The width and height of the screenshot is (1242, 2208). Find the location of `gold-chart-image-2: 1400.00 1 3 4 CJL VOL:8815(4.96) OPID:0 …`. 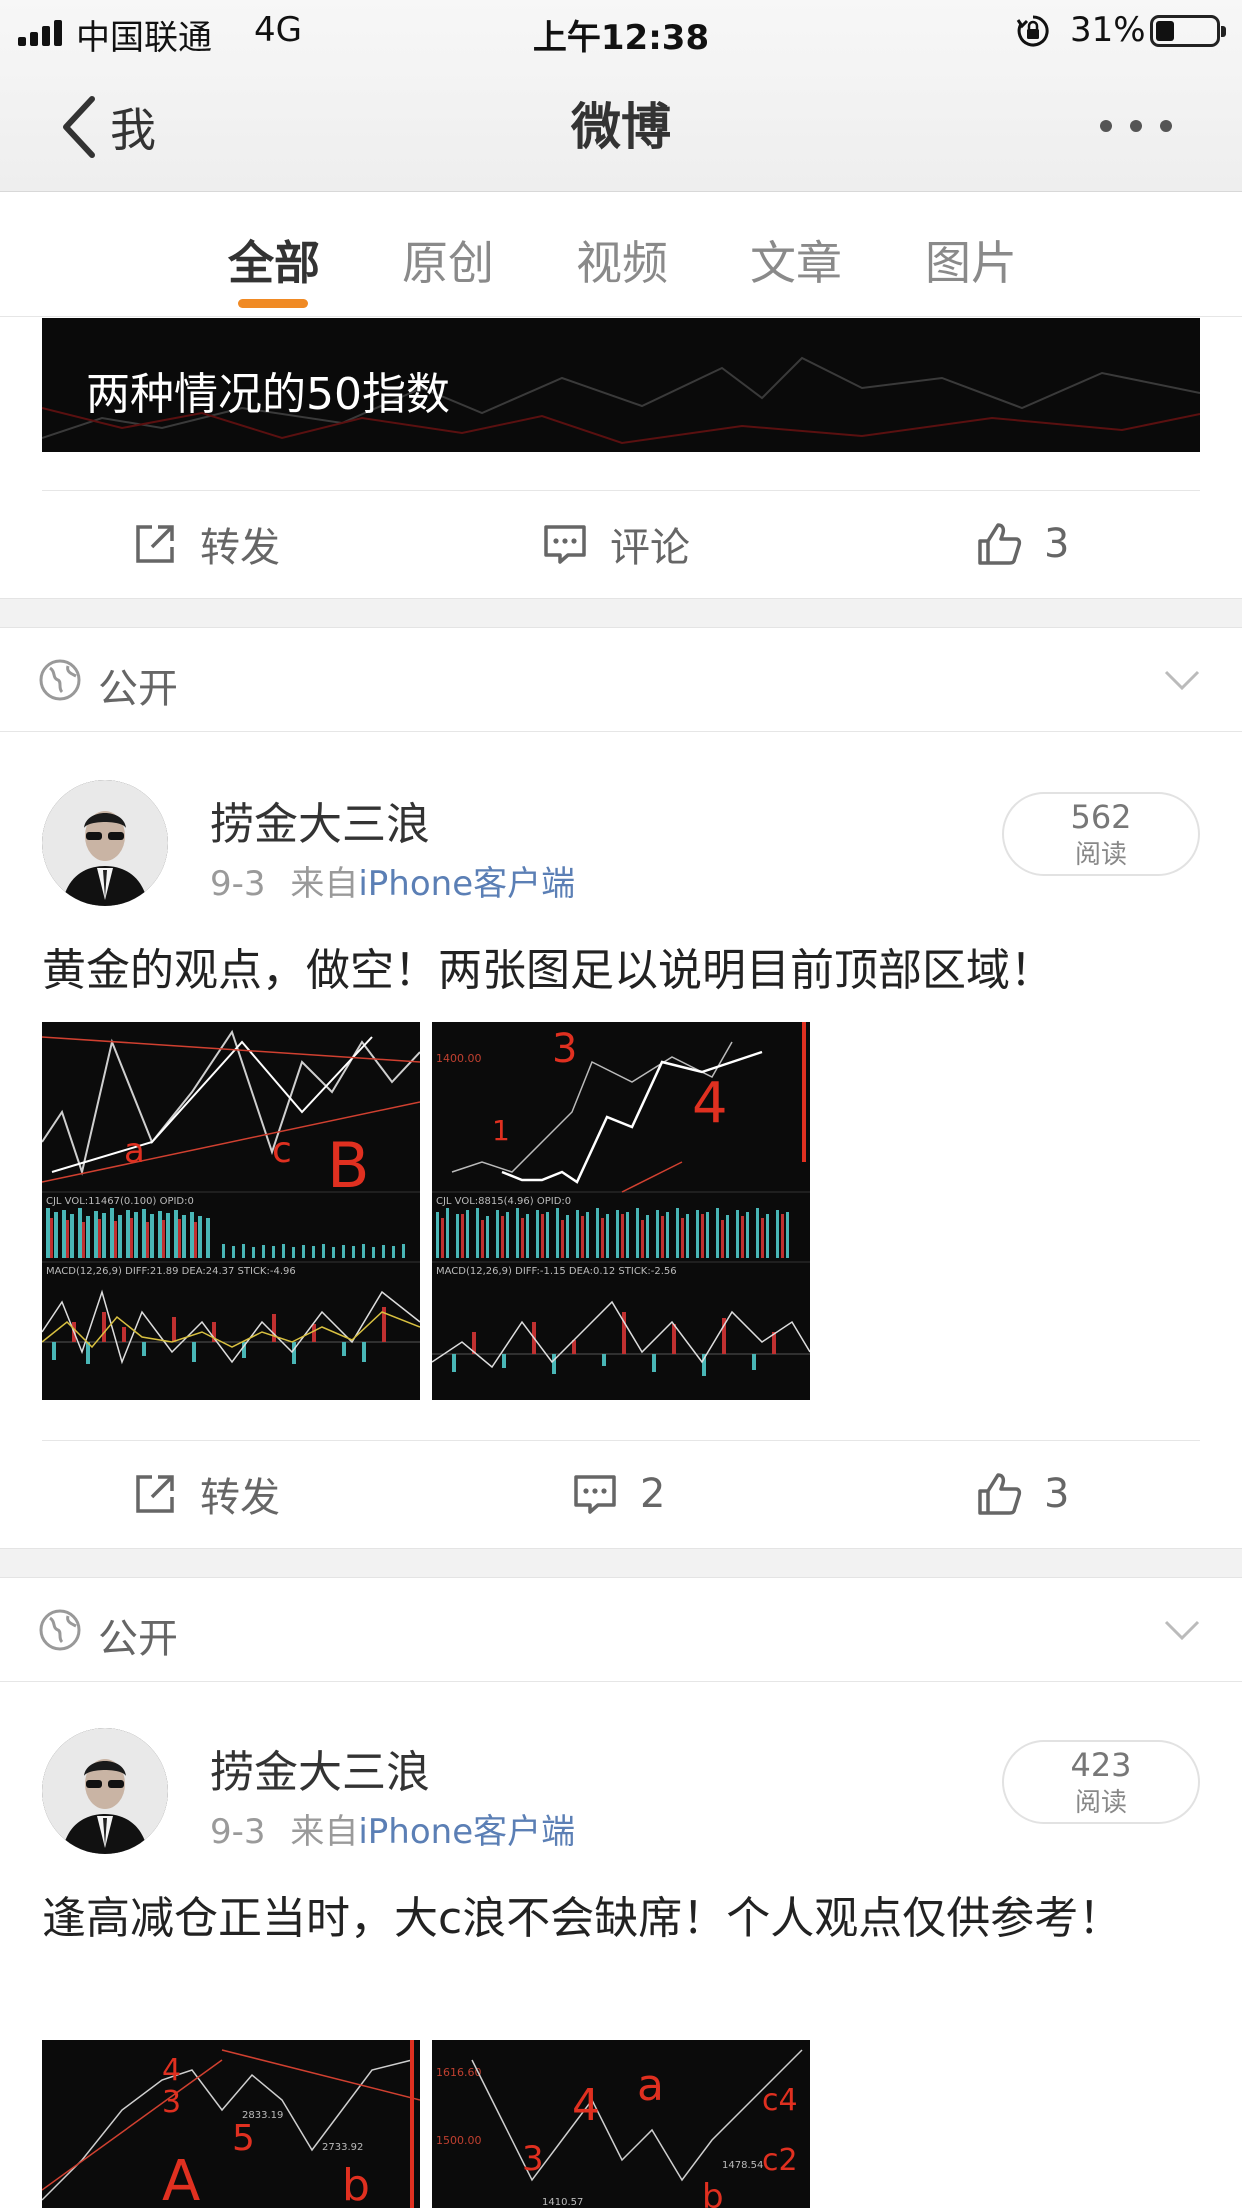

gold-chart-image-2: 1400.00 1 3 4 CJL VOL:8815(4.96) OPID:0 … is located at coordinates (621, 1211).